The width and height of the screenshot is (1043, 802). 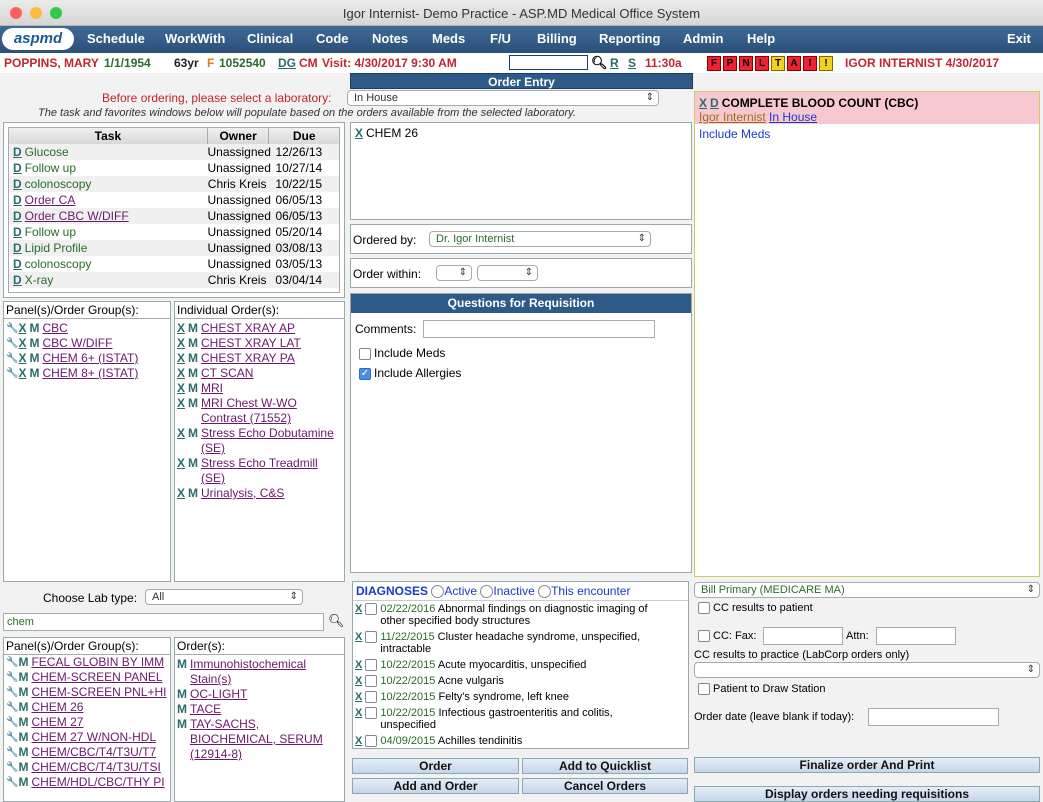 What do you see at coordinates (270, 38) in the screenshot?
I see `menu-clinical: Clinical` at bounding box center [270, 38].